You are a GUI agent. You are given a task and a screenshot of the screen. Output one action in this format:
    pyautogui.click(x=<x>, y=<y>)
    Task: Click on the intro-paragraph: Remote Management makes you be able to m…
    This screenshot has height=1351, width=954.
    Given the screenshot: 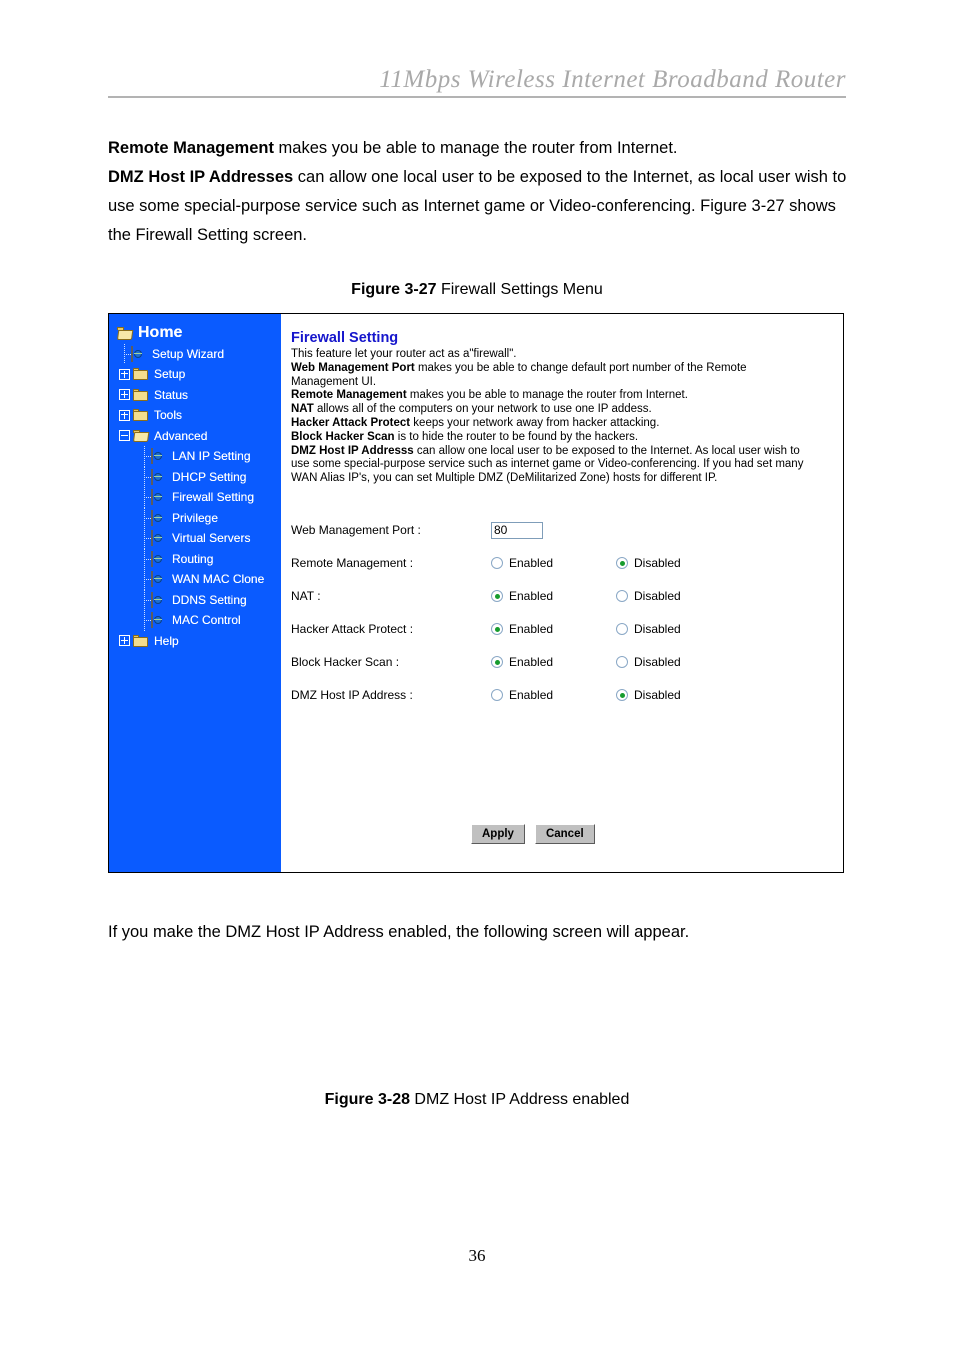 What is the action you would take?
    pyautogui.click(x=478, y=192)
    